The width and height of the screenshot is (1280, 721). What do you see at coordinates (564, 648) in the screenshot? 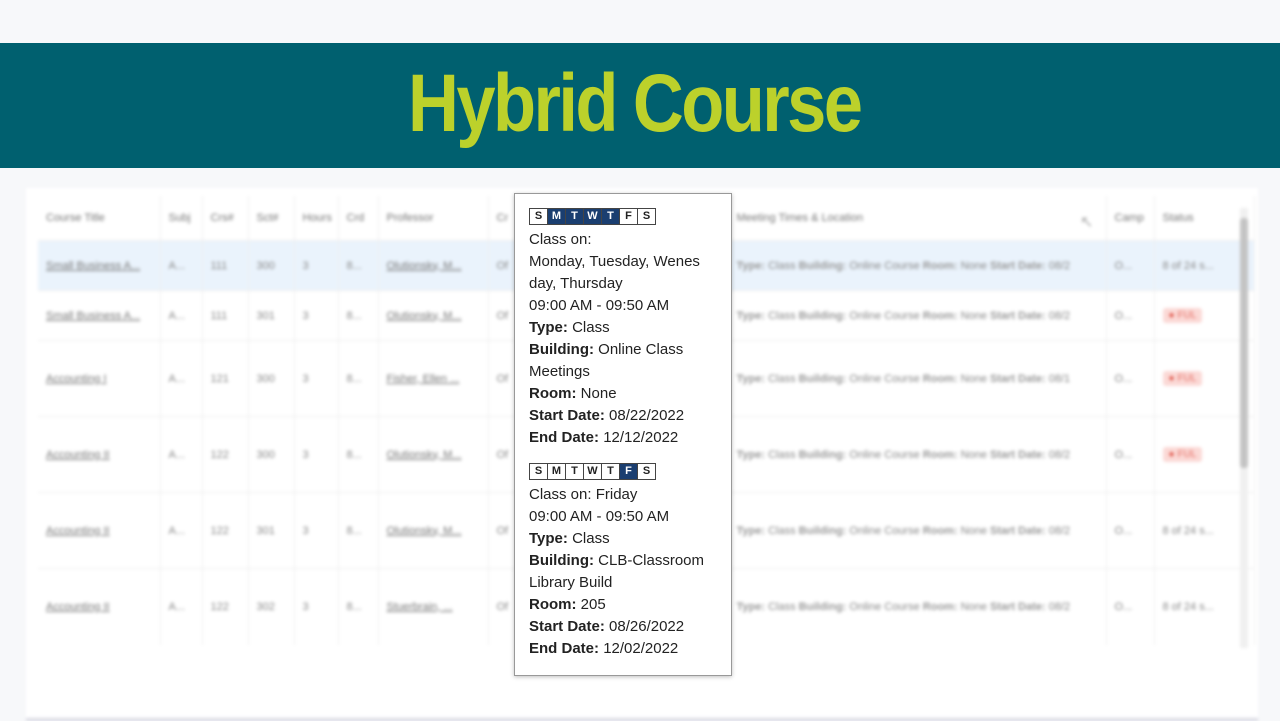
I see `meeting-end-date-label: End Date:` at bounding box center [564, 648].